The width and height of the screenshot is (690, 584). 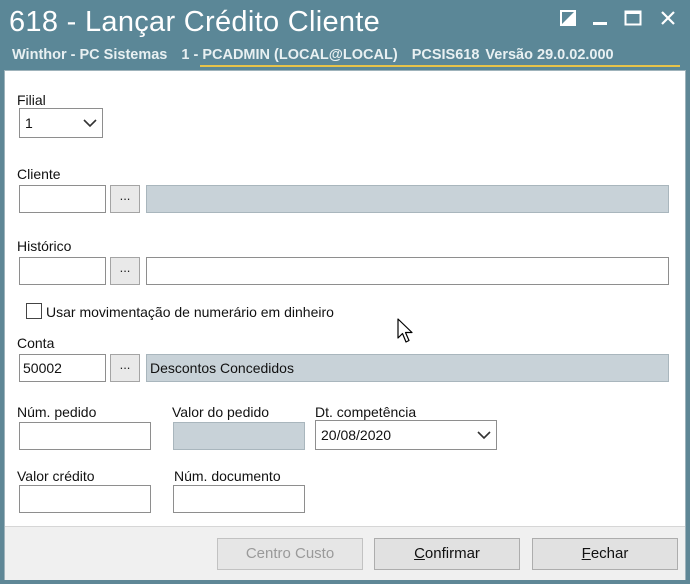 What do you see at coordinates (36, 343) in the screenshot?
I see `conta-label: Conta` at bounding box center [36, 343].